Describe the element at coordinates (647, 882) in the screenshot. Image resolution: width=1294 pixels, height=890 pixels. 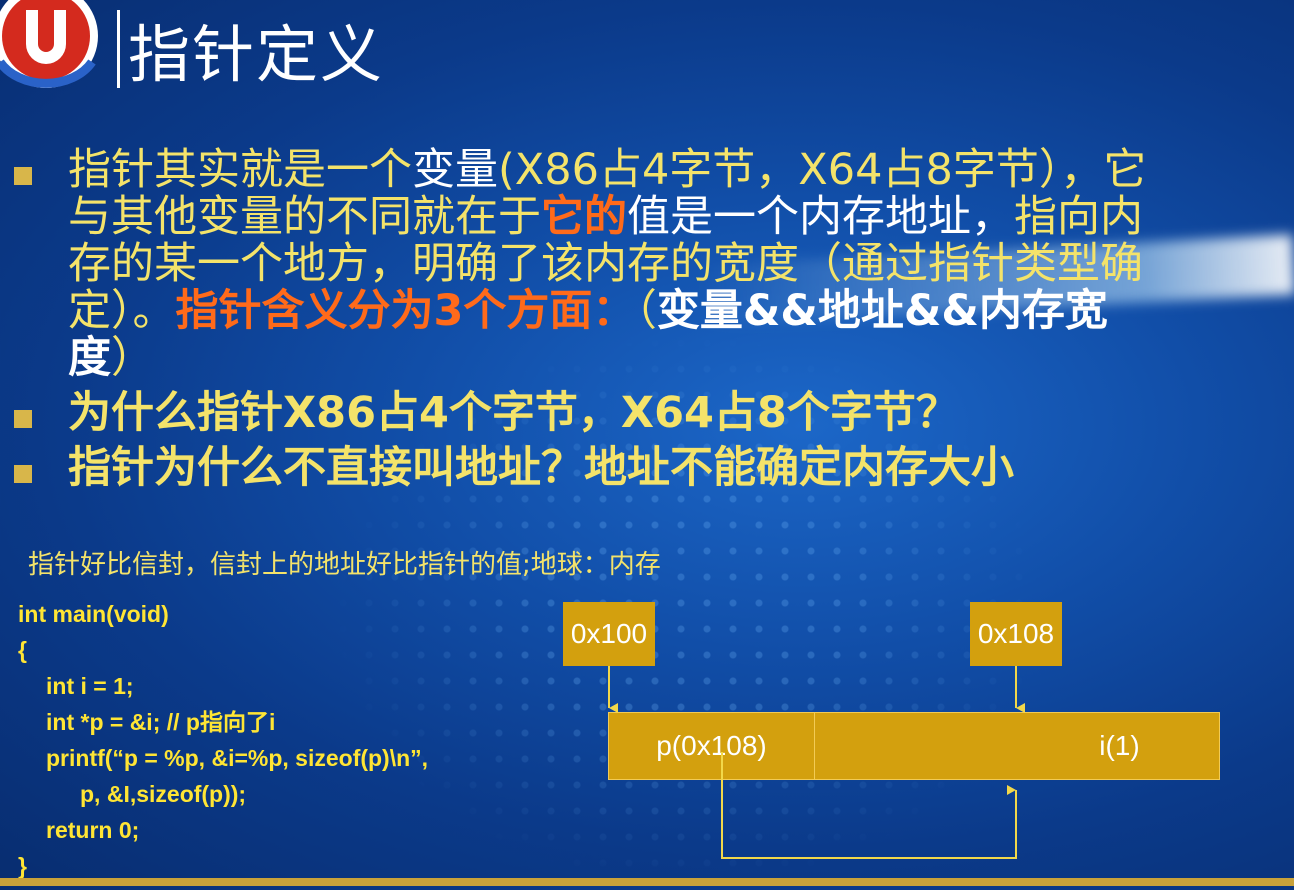
I see `bottom-bar` at that location.